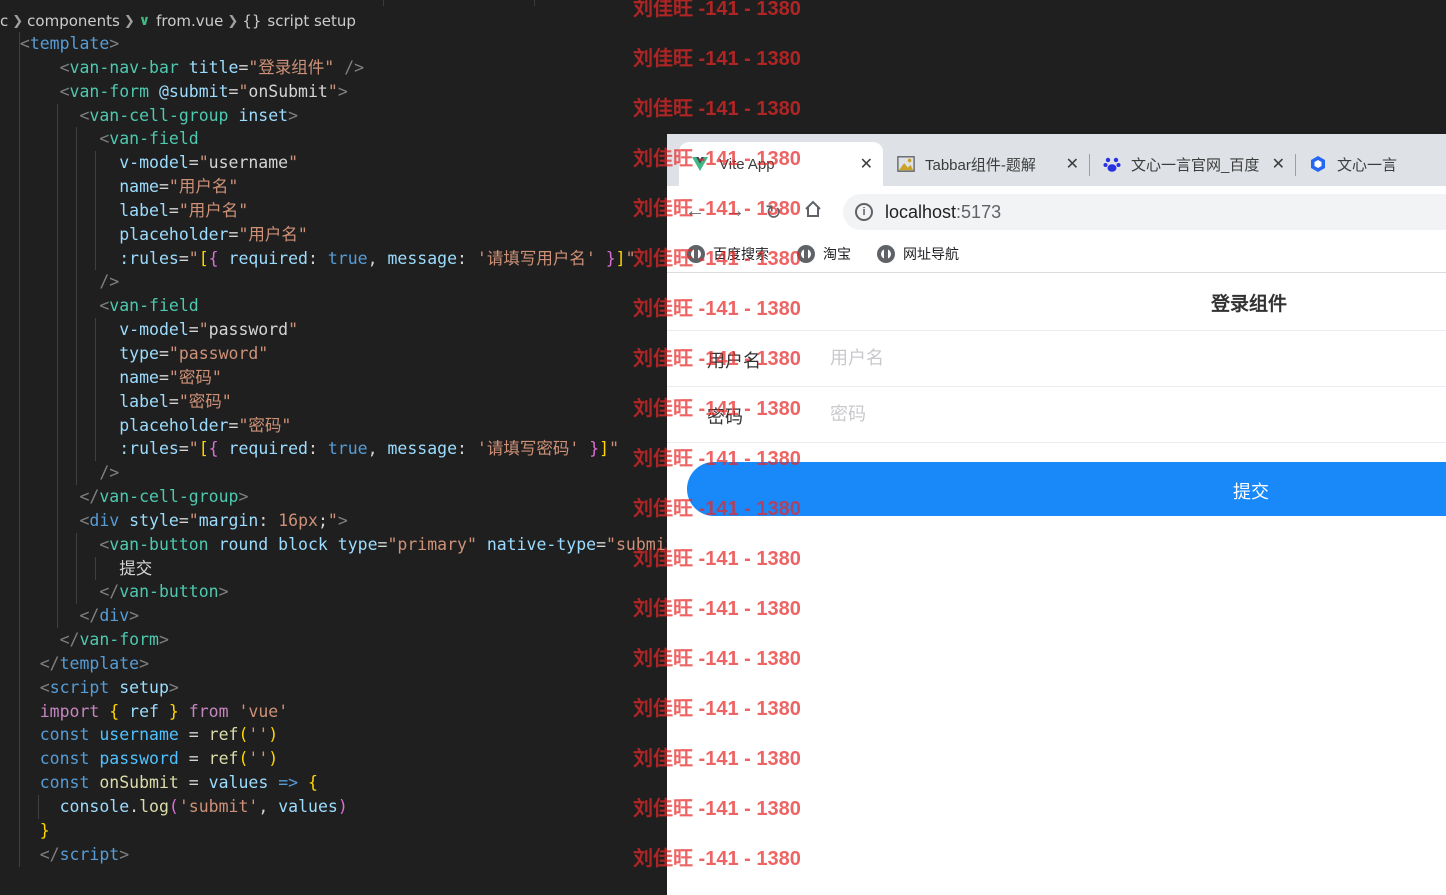  I want to click on code-line: <div style="margin: 16px;">, so click(333, 520).